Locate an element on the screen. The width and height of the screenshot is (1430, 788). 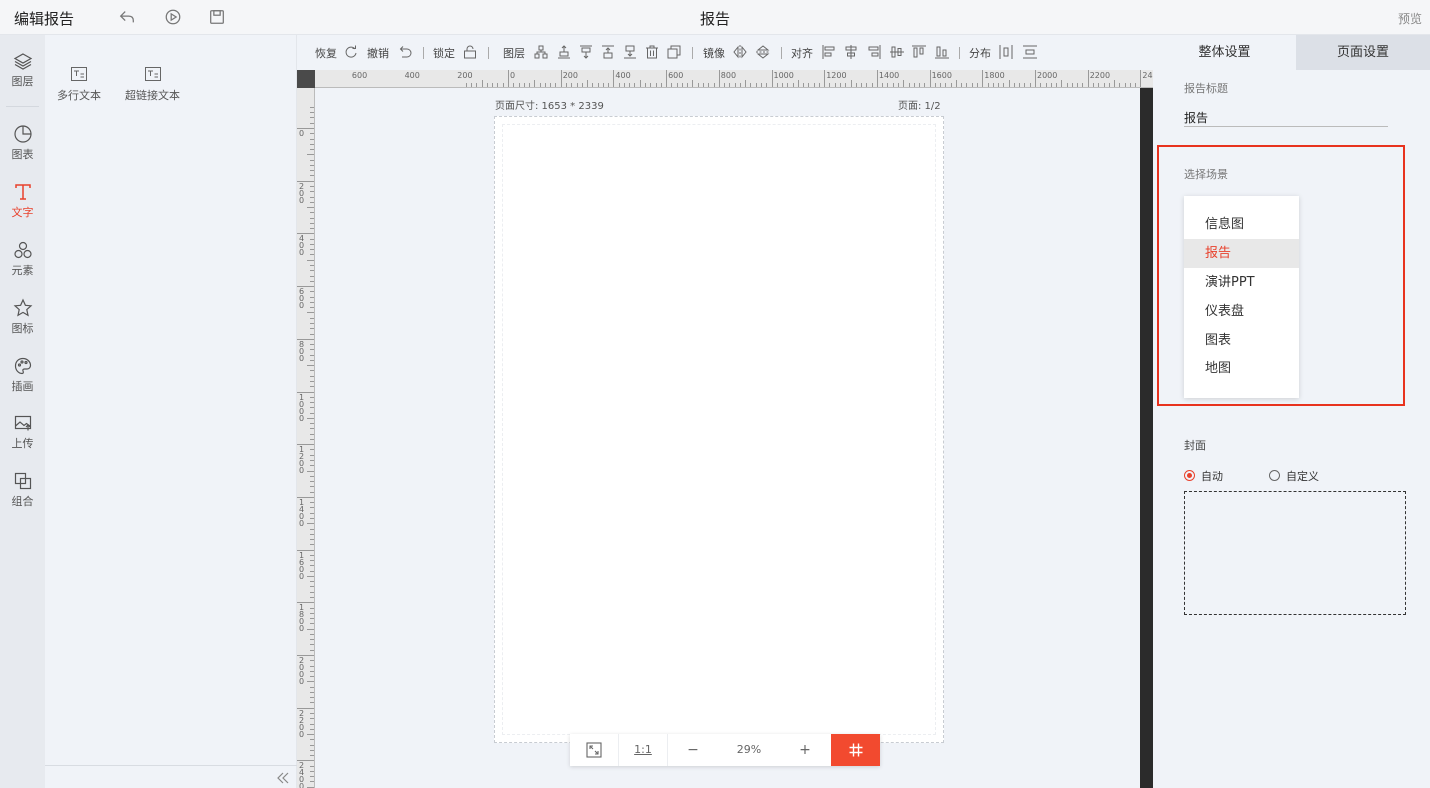
actual-size-button: 1:1 is located at coordinates (643, 750).